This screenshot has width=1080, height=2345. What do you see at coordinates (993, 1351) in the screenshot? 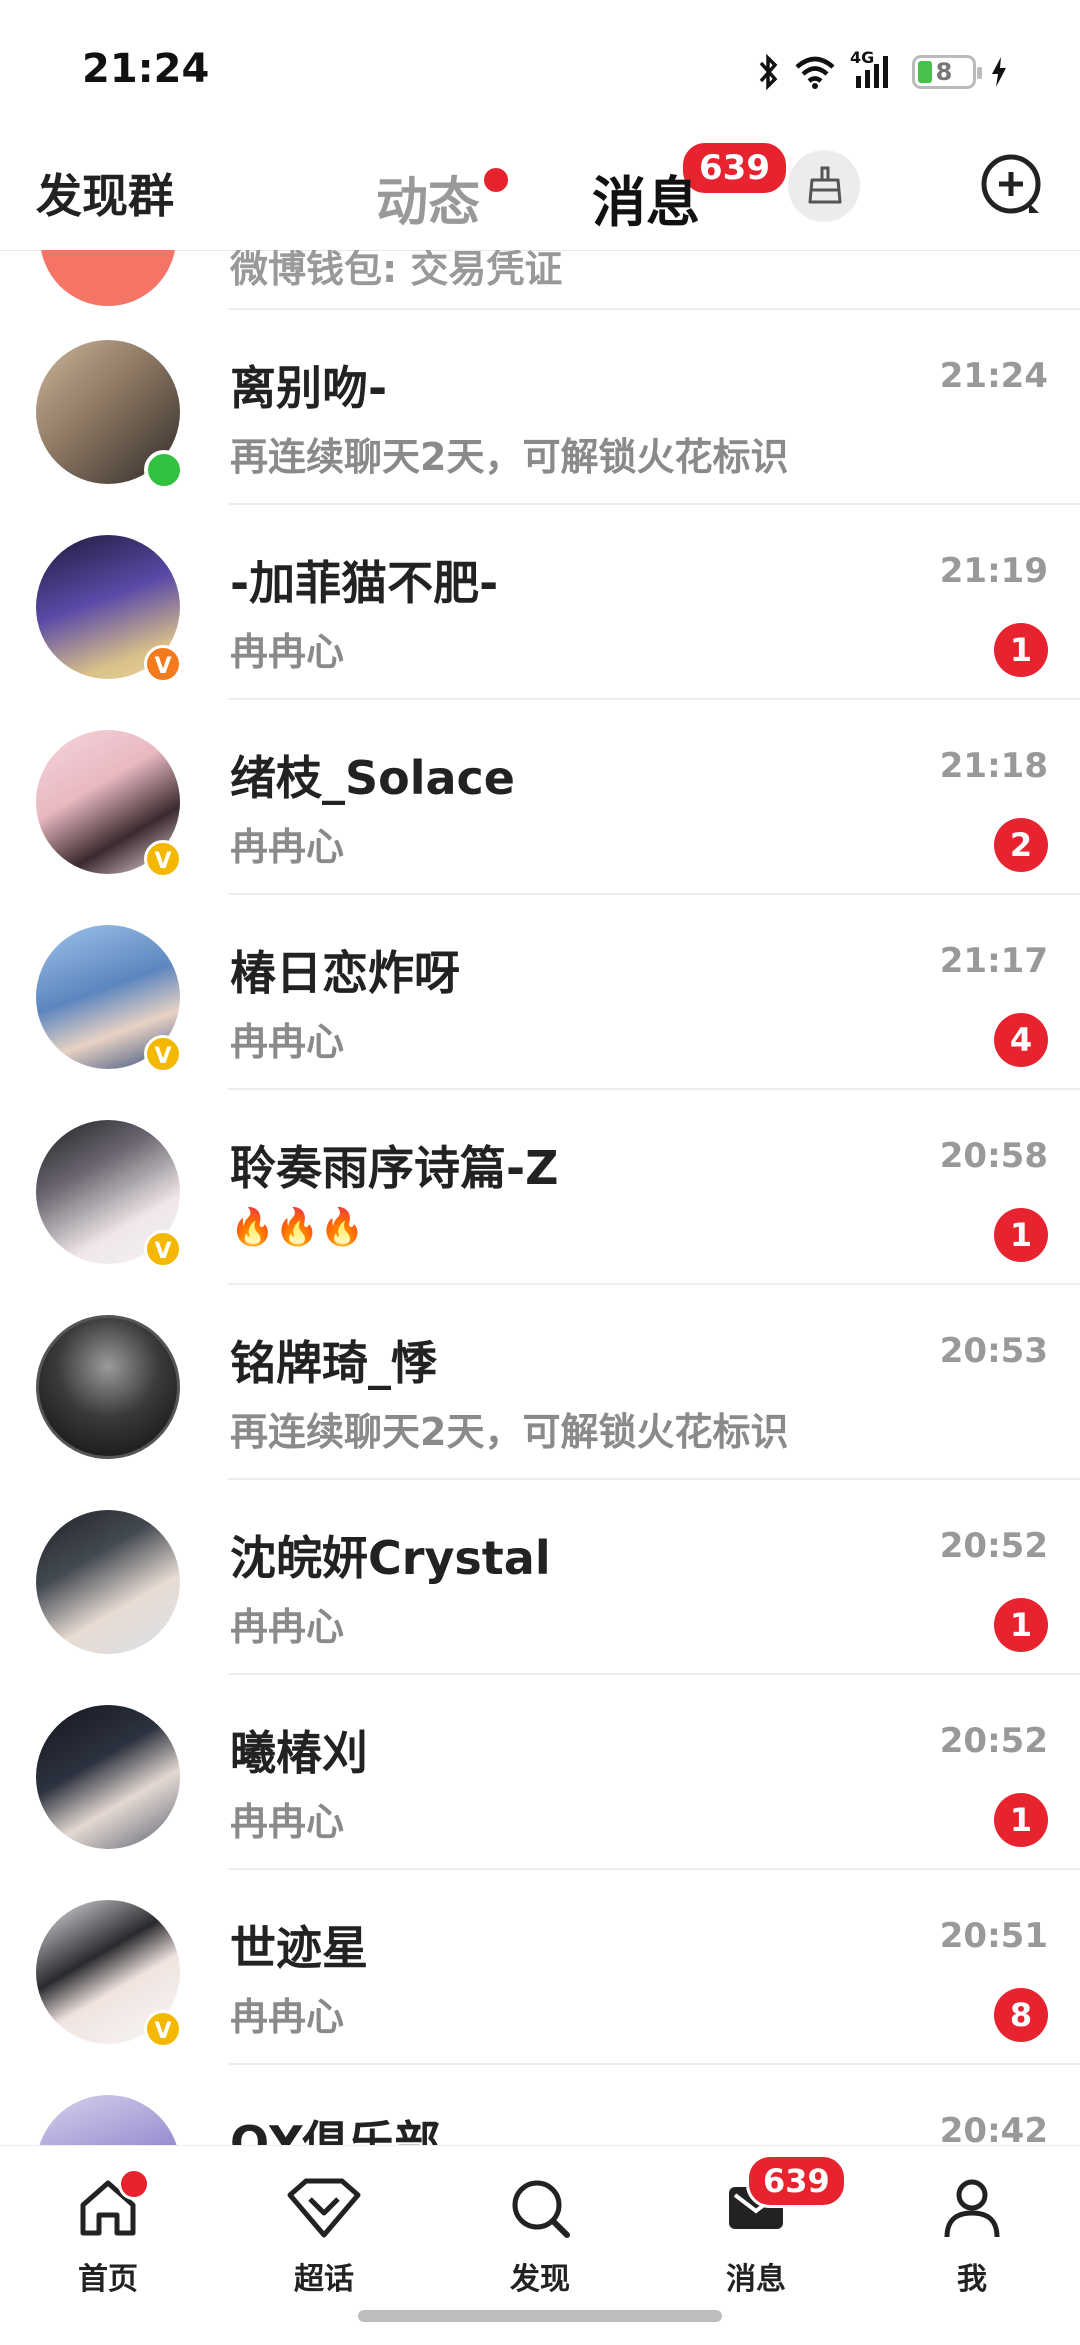
I see `message-time: 20:53` at bounding box center [993, 1351].